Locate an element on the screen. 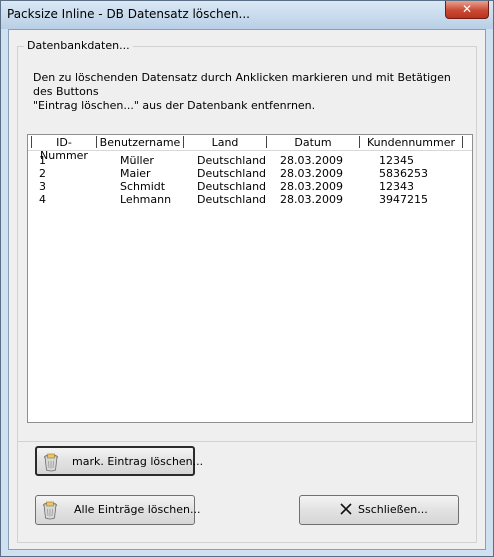 The width and height of the screenshot is (494, 557). cell-id: 3 is located at coordinates (42, 186).